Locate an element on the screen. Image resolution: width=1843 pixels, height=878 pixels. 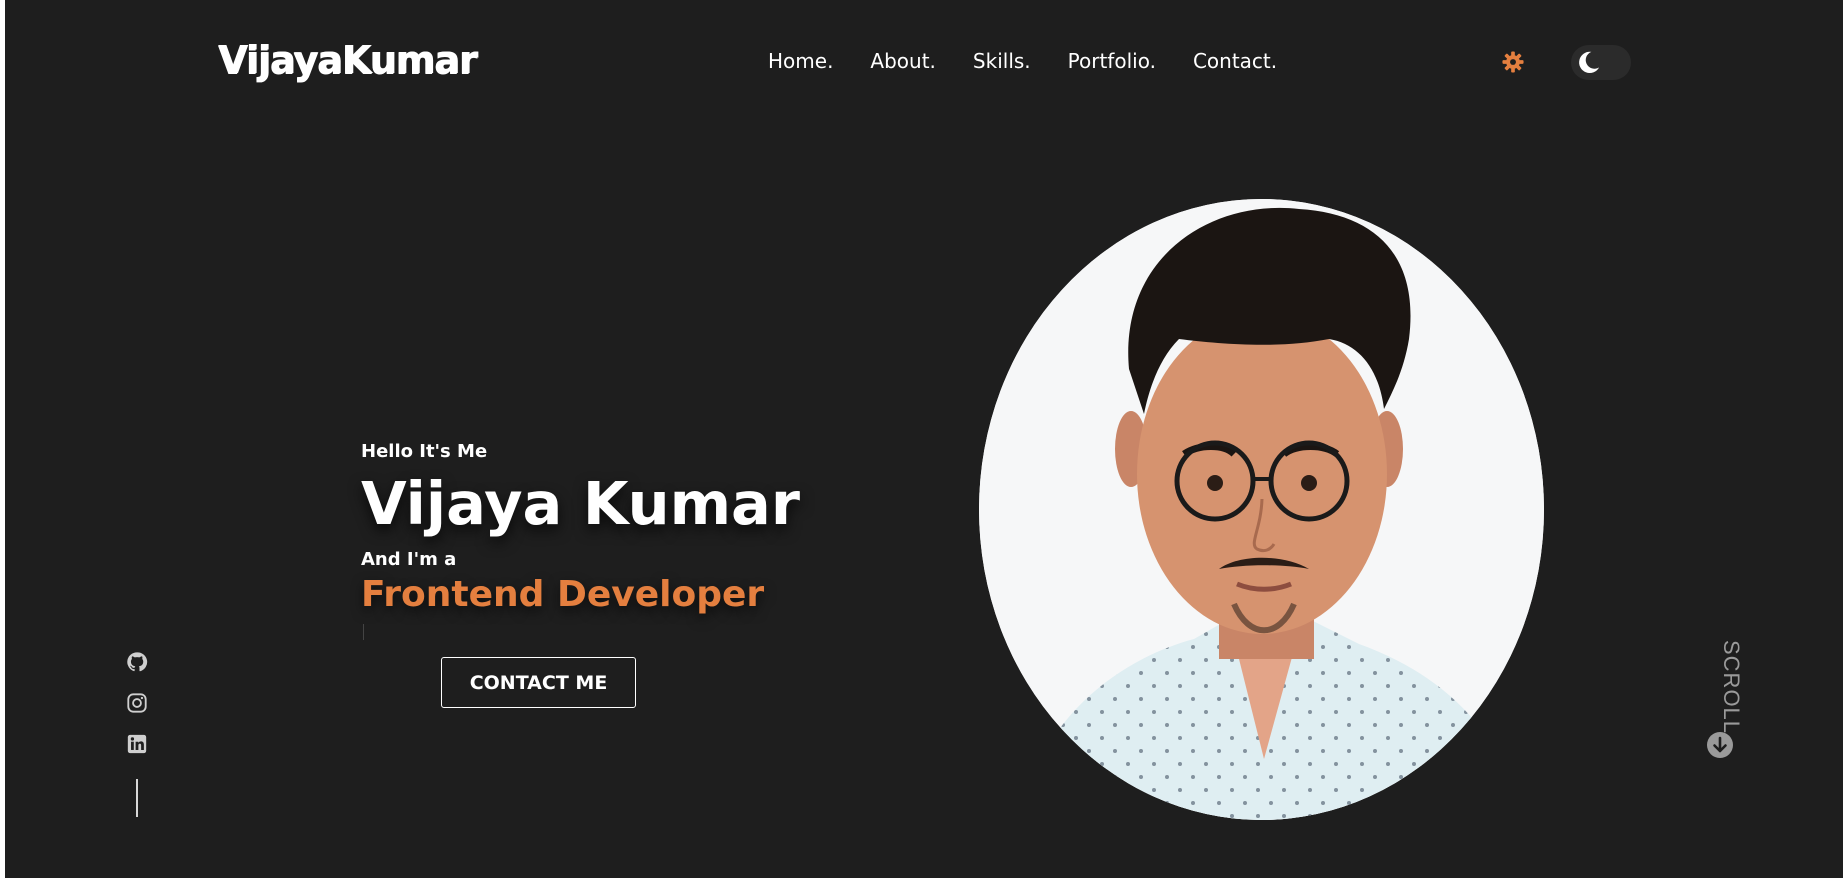
social-links is located at coordinates (137, 712).